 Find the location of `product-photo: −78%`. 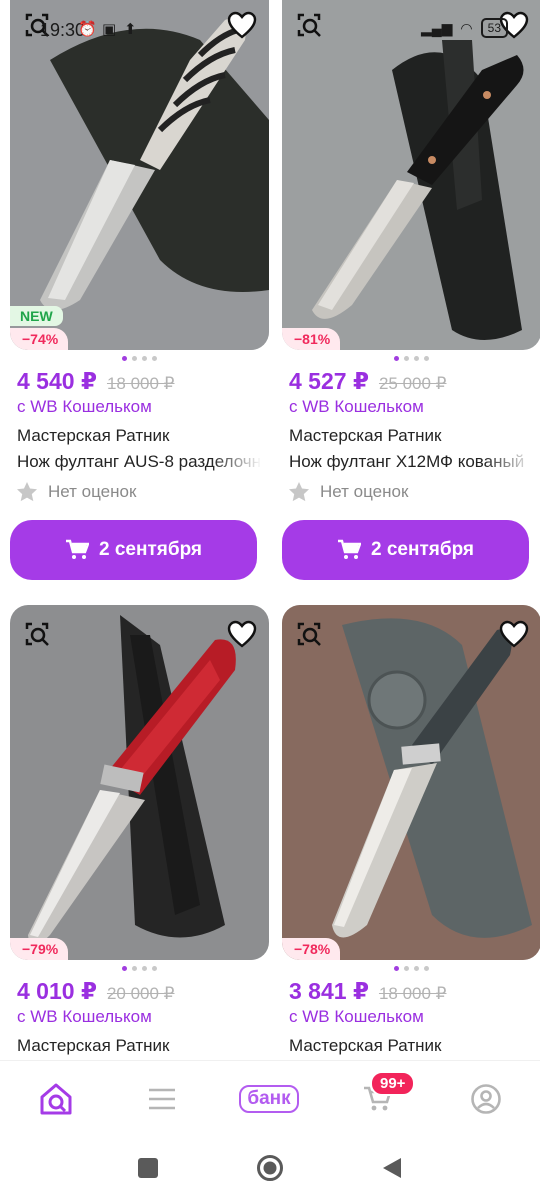

product-photo: −78% is located at coordinates (411, 782).